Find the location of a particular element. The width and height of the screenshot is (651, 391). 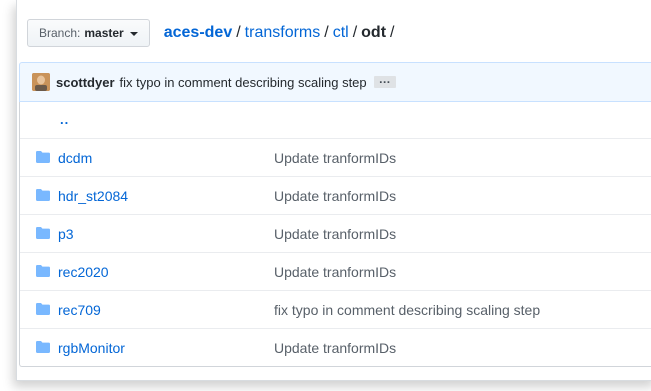

table-row: dcdm Update tranformIDs is located at coordinates (335, 157).